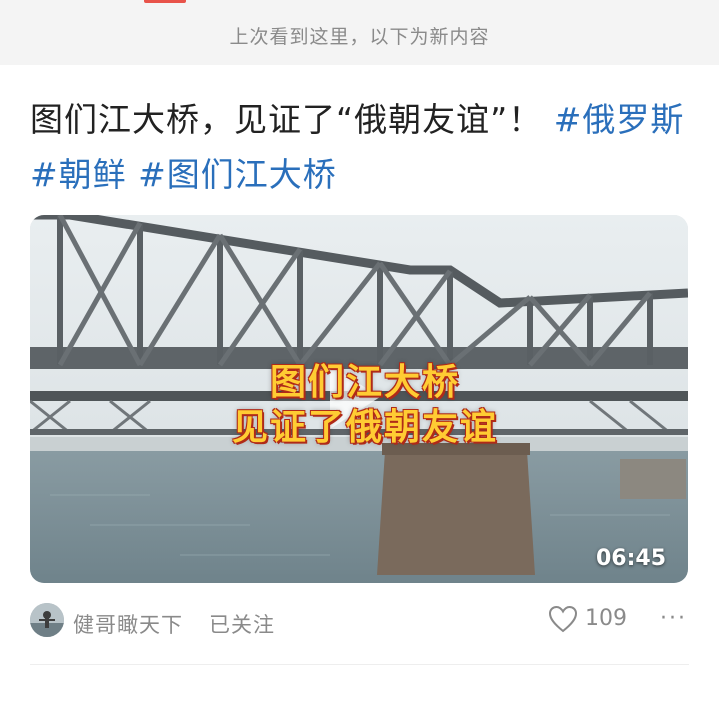 This screenshot has width=719, height=703. Describe the element at coordinates (563, 619) in the screenshot. I see `heart-icon` at that location.